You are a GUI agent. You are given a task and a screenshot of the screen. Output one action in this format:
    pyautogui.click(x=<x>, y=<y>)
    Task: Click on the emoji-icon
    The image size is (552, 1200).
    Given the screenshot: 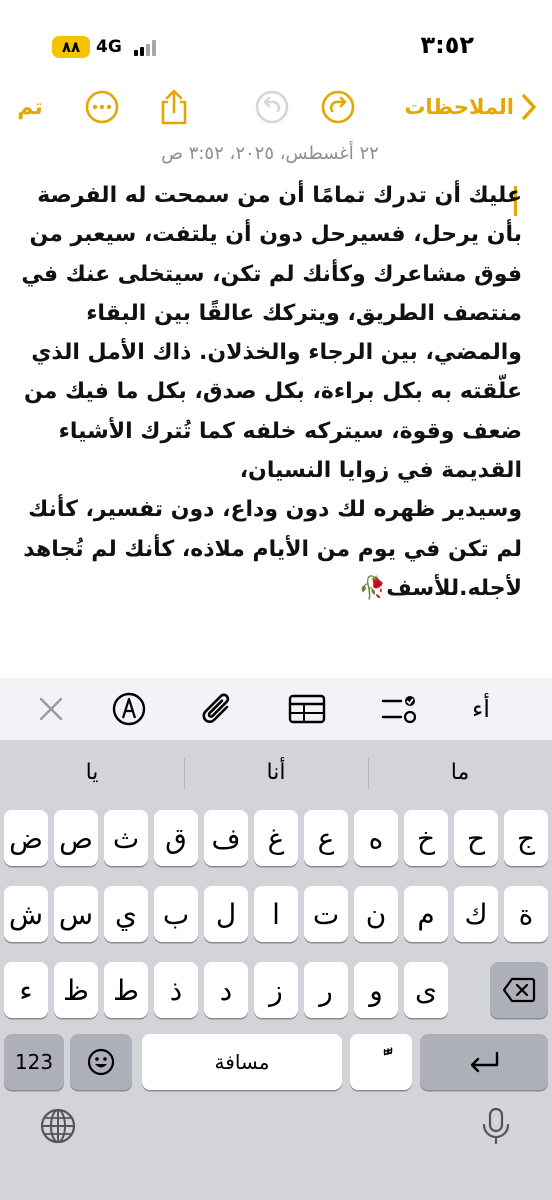 What is the action you would take?
    pyautogui.click(x=101, y=1062)
    